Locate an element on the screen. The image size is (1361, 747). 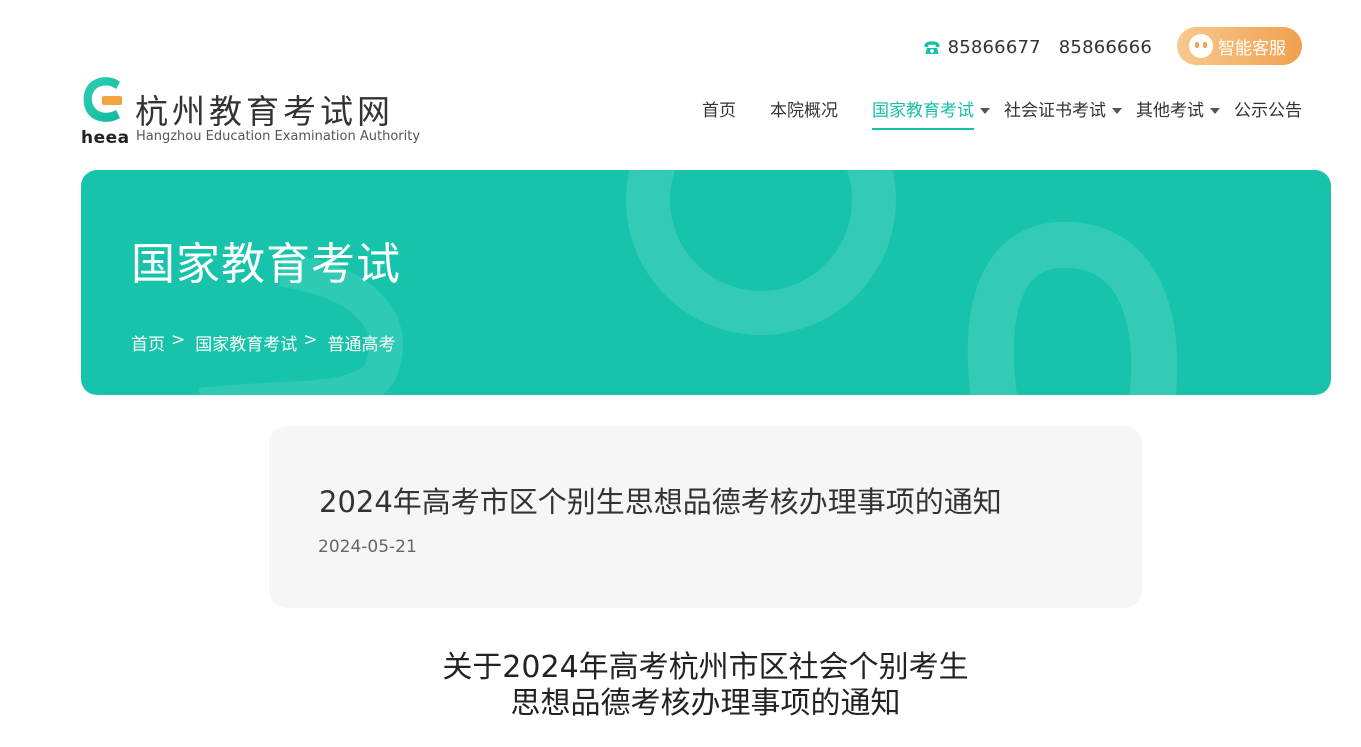
phone-number-2: 85866666 is located at coordinates (1105, 47).